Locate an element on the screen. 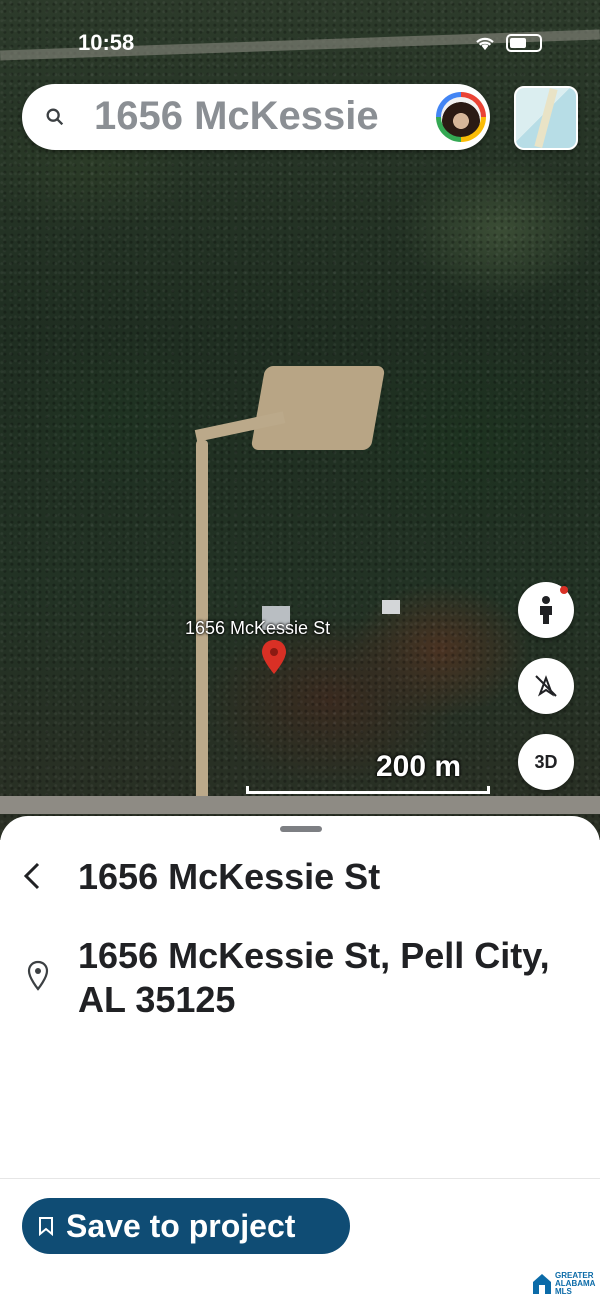  wifi-icon is located at coordinates (485, 44).